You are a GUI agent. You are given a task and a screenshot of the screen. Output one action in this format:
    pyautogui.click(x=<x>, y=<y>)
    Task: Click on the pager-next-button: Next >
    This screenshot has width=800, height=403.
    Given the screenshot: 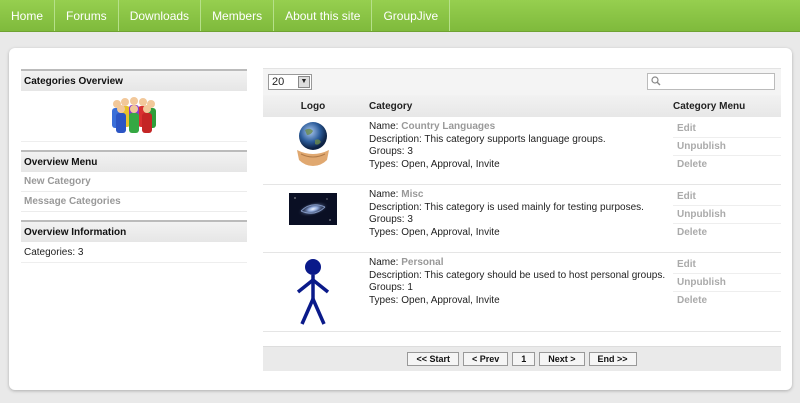 What is the action you would take?
    pyautogui.click(x=562, y=359)
    